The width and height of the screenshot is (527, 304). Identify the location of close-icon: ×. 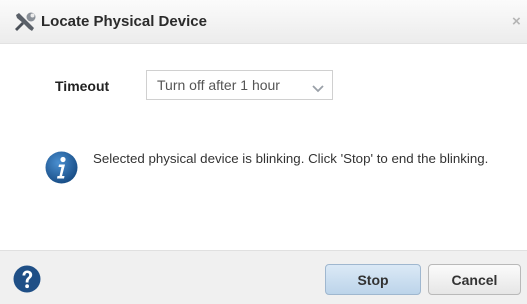
(519, 21).